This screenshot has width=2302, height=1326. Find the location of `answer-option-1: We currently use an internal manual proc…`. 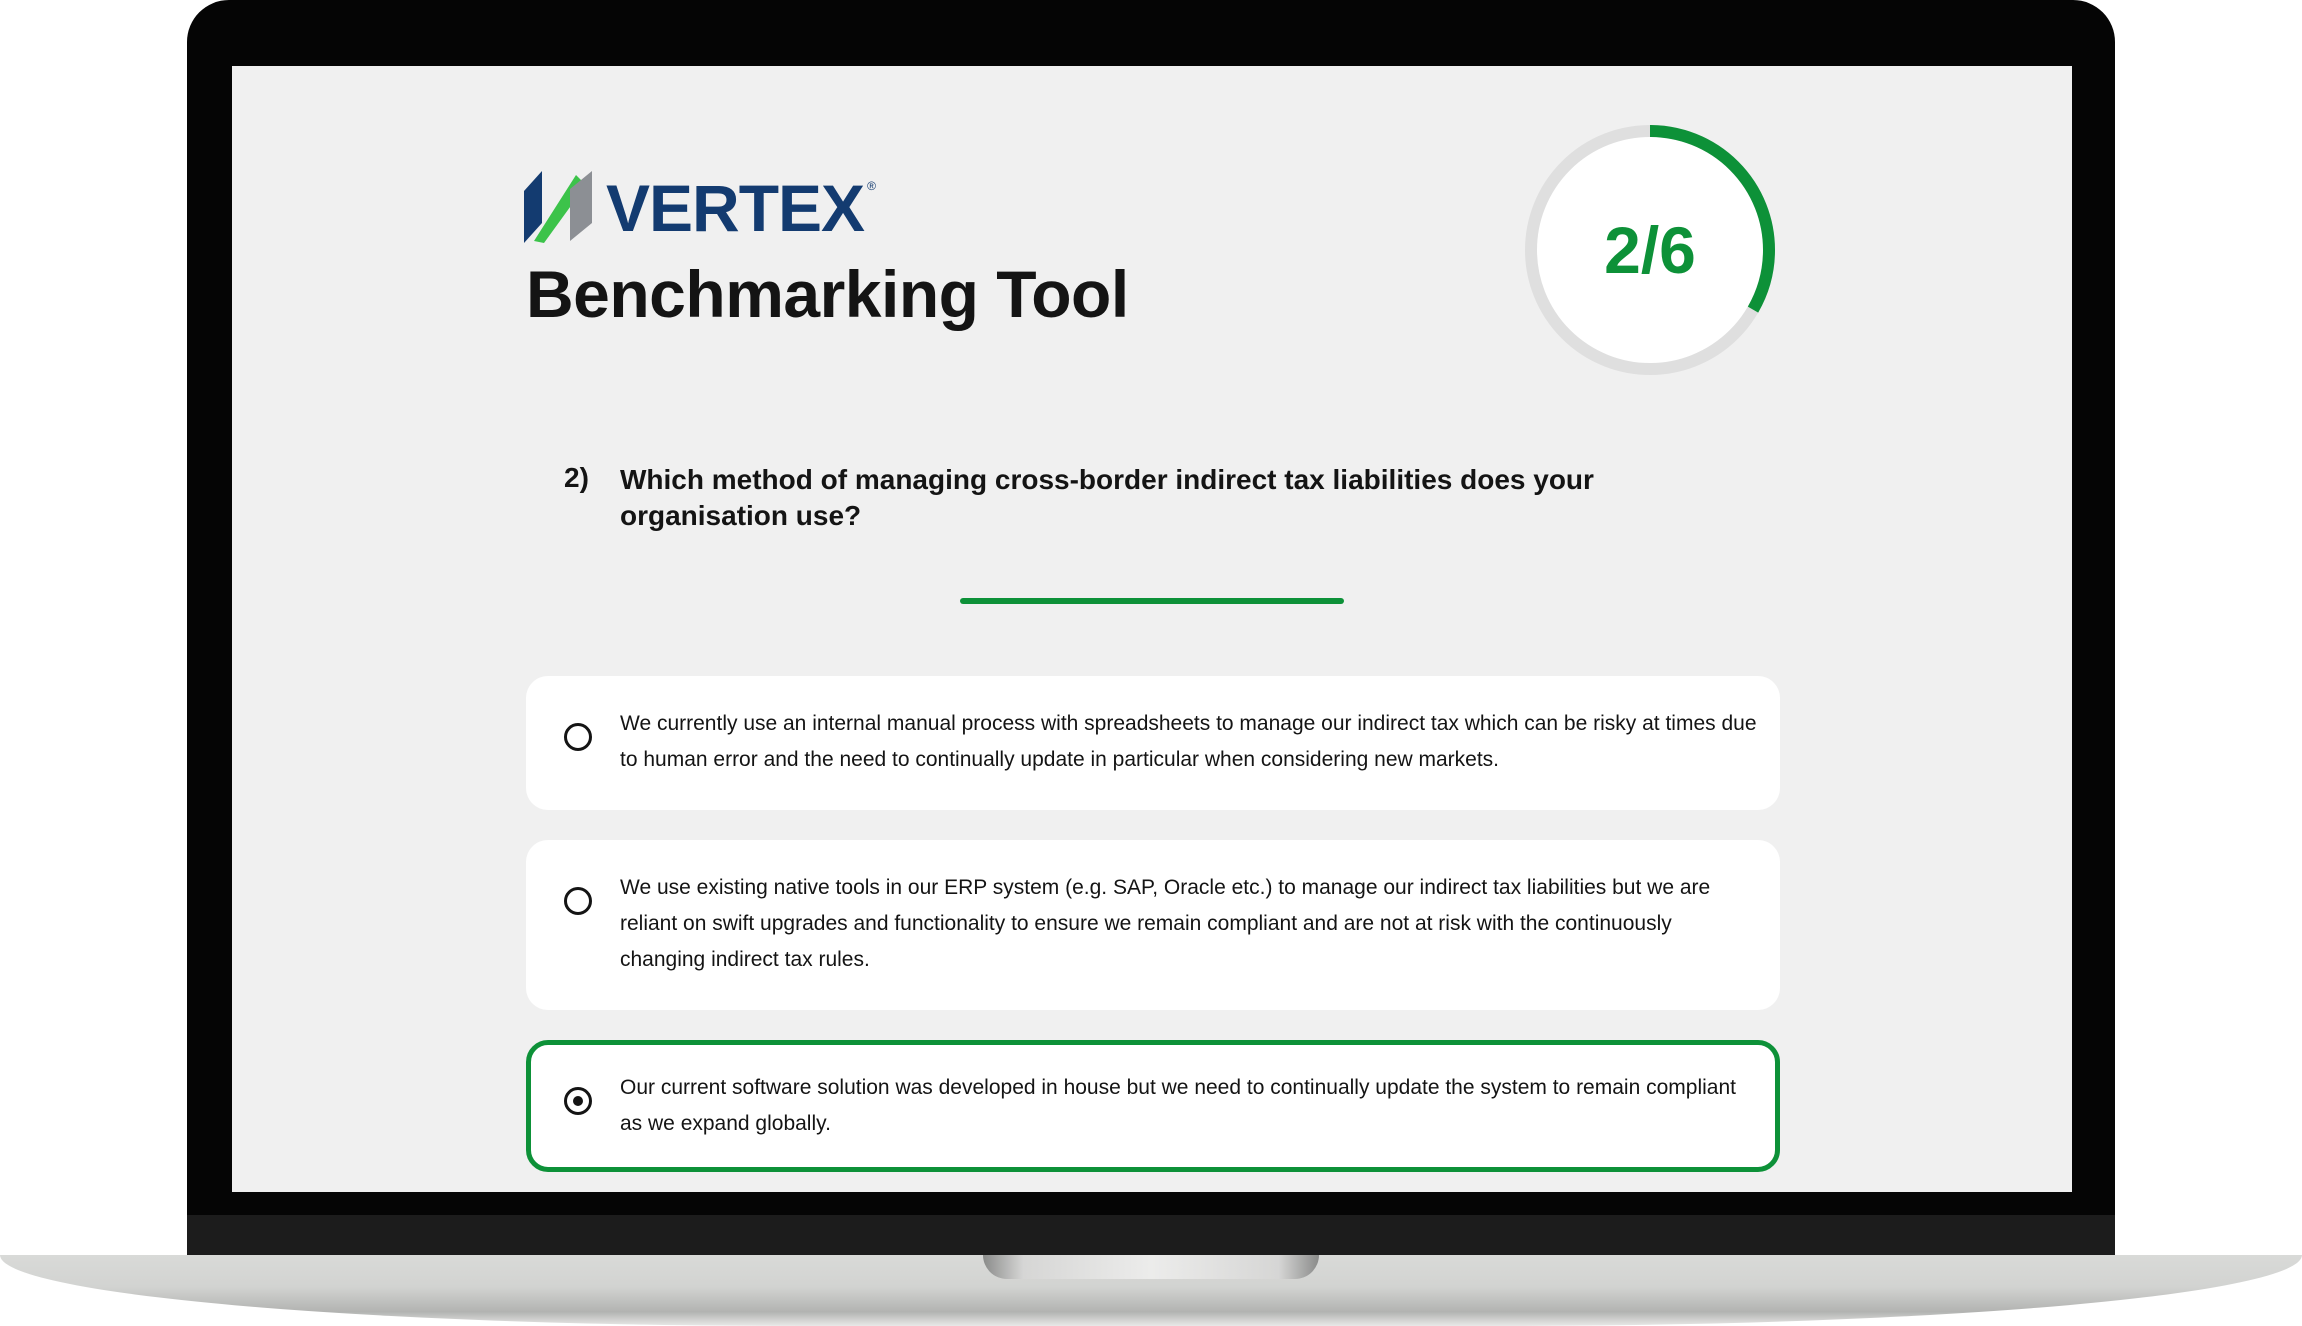

answer-option-1: We currently use an internal manual proc… is located at coordinates (1153, 743).